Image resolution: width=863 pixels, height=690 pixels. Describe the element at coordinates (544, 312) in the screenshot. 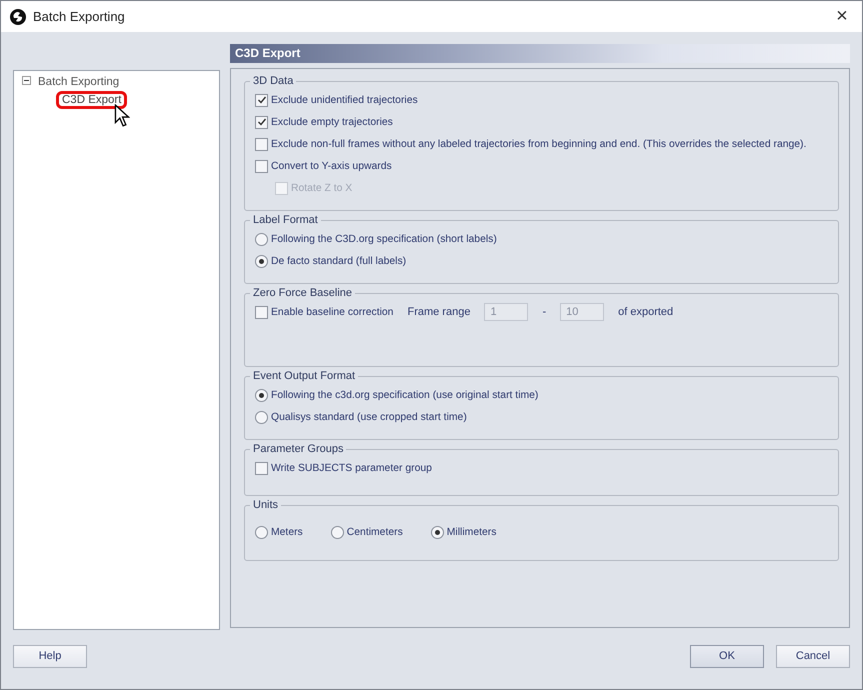

I see `field-label: -` at that location.